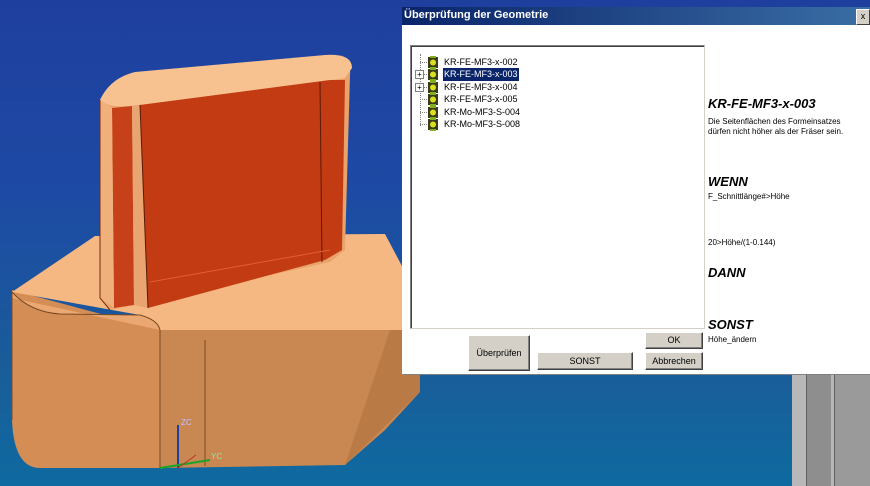 The height and width of the screenshot is (486, 870). Describe the element at coordinates (762, 103) in the screenshot. I see `rule-name: KR-FE-MF3-x-003` at that location.